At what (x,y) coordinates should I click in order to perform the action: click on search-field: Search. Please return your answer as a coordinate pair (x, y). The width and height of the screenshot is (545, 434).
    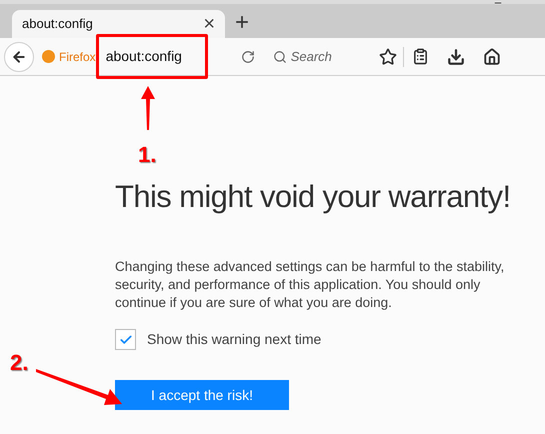
    Looking at the image, I should click on (325, 56).